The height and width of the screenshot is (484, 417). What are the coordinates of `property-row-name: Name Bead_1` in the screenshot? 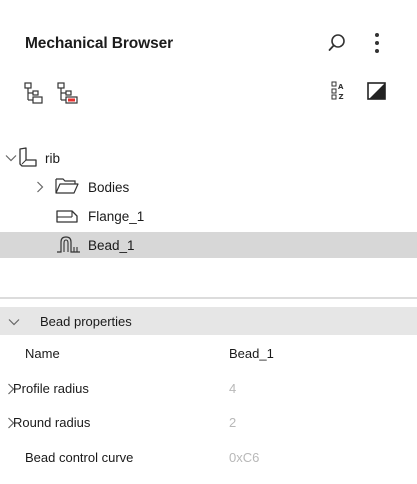 It's located at (208, 354).